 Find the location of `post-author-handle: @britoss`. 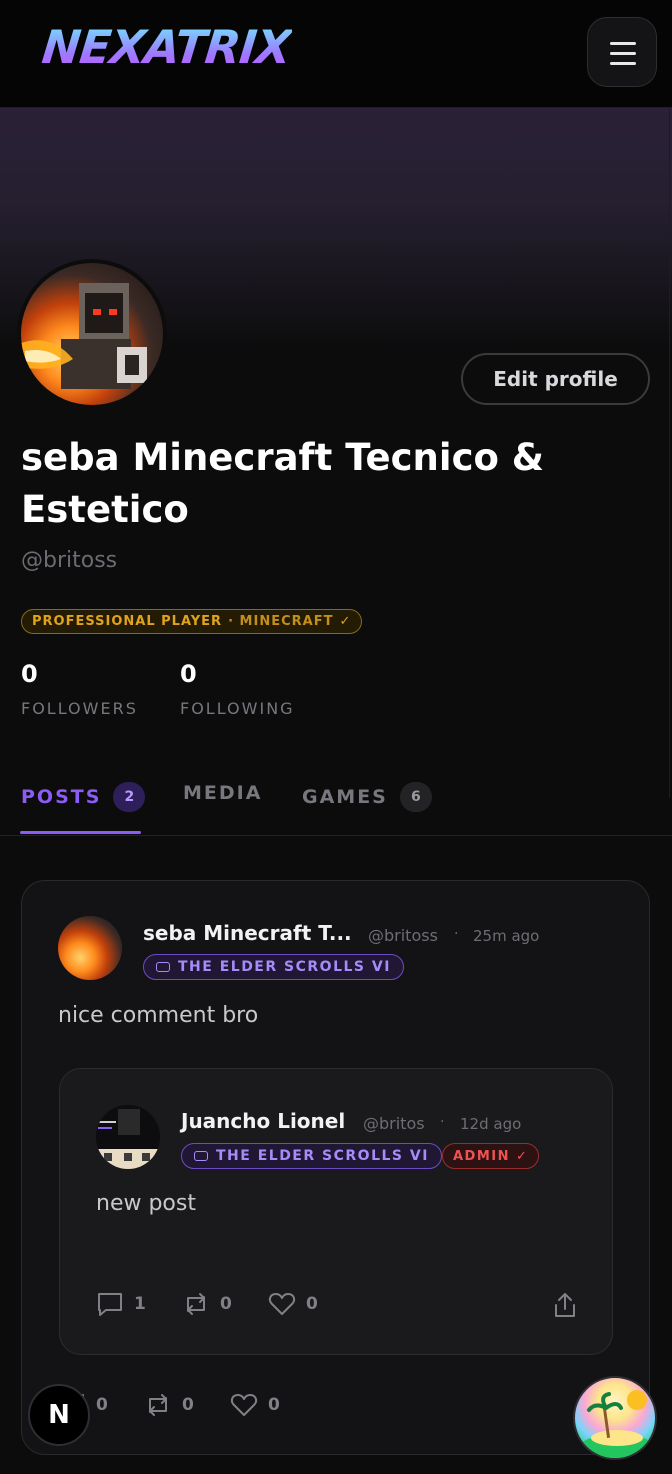

post-author-handle: @britoss is located at coordinates (403, 935).